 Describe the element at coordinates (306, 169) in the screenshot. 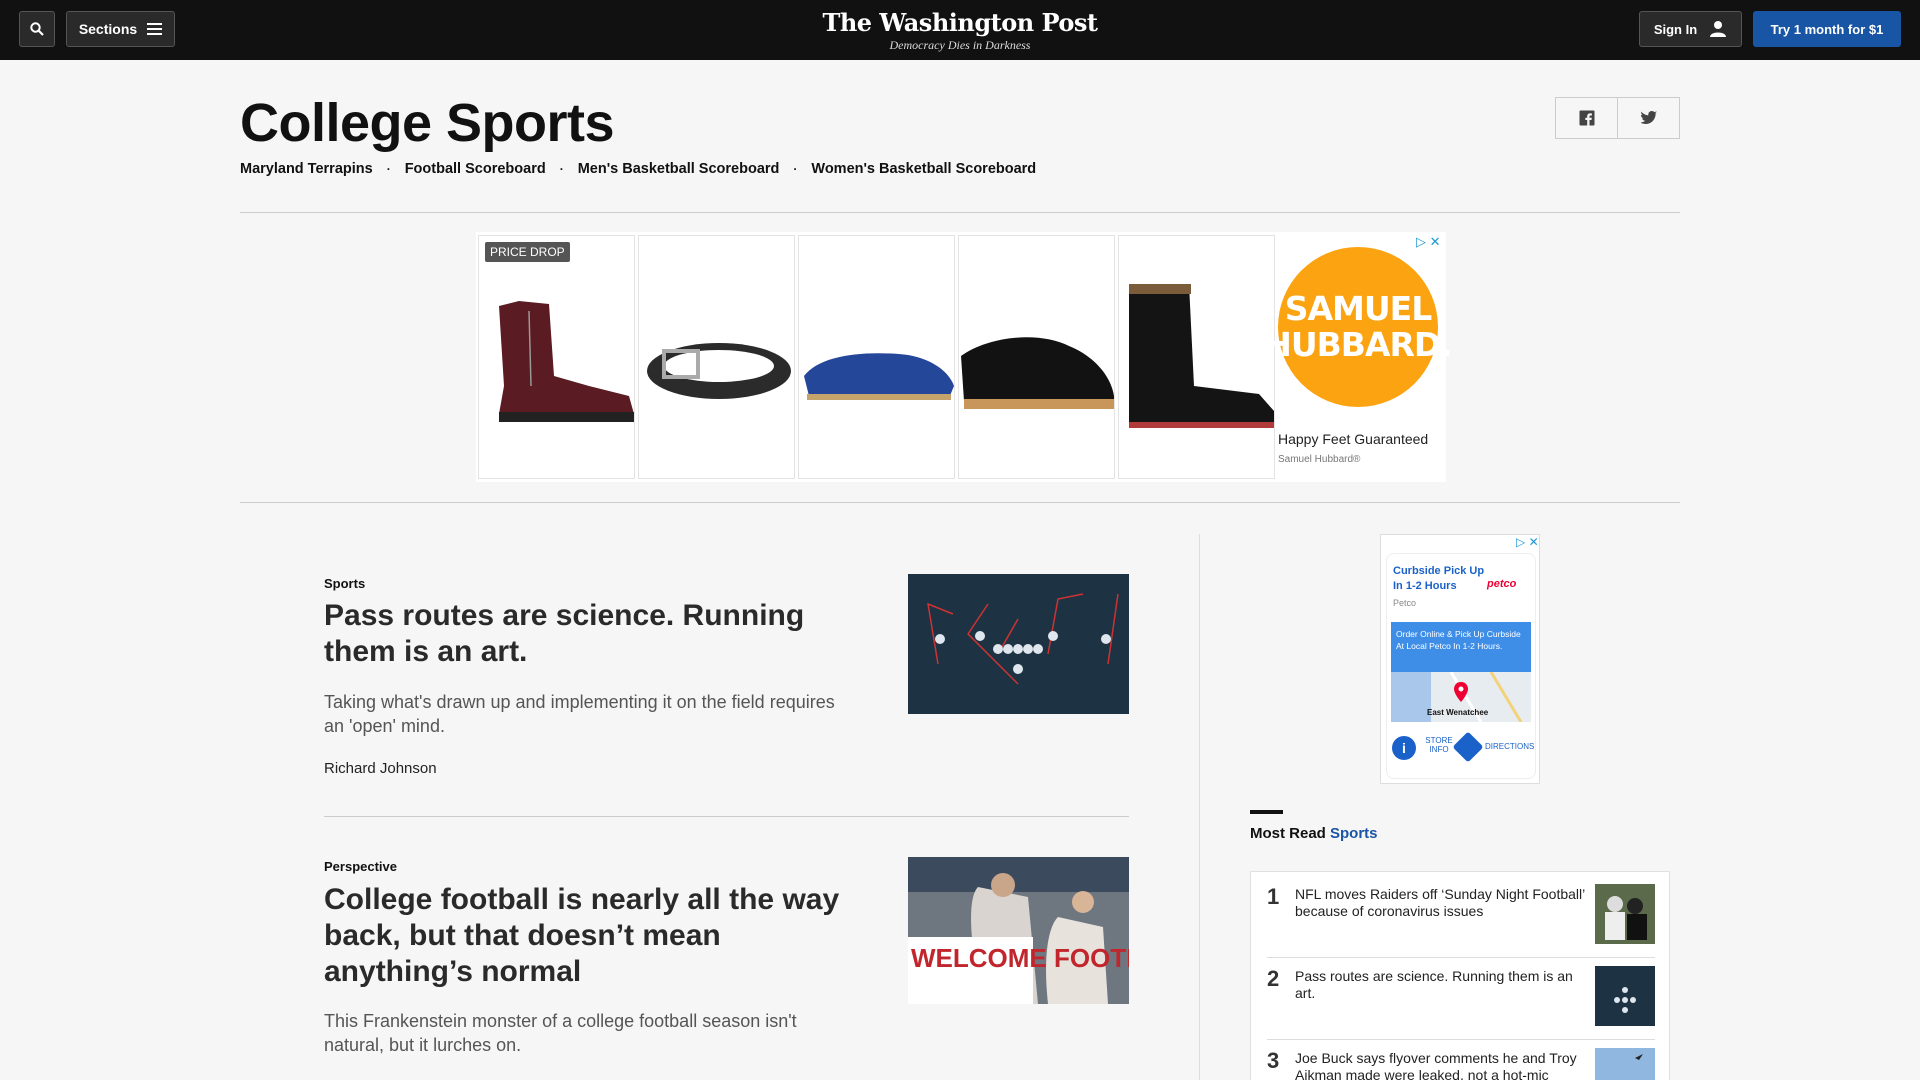

I see `subnav-maryland-terrapins: Maryland Terrapins` at that location.